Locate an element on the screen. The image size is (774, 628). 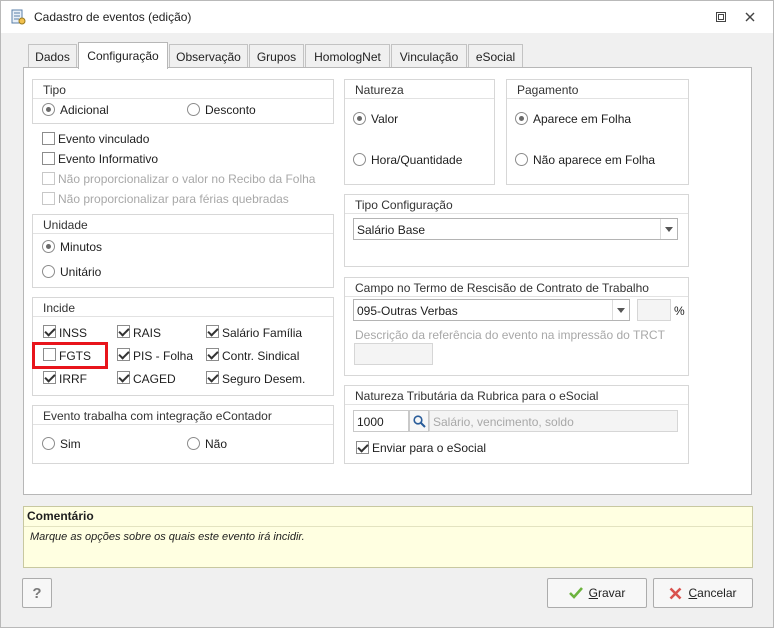
percent-symbol: % is located at coordinates (679, 311).